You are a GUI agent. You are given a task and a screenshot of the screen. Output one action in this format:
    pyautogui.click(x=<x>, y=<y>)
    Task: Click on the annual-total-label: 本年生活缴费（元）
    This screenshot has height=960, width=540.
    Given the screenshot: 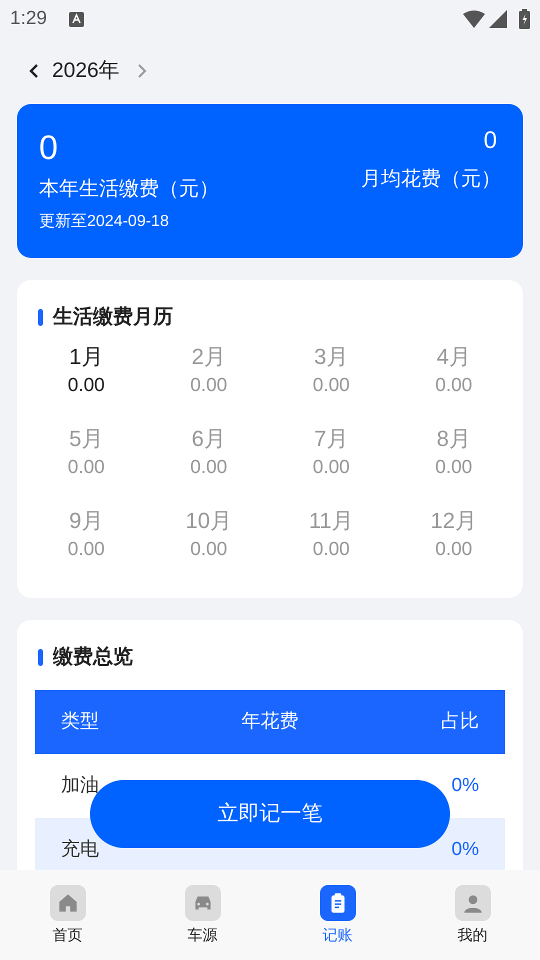 What is the action you would take?
    pyautogui.click(x=129, y=189)
    